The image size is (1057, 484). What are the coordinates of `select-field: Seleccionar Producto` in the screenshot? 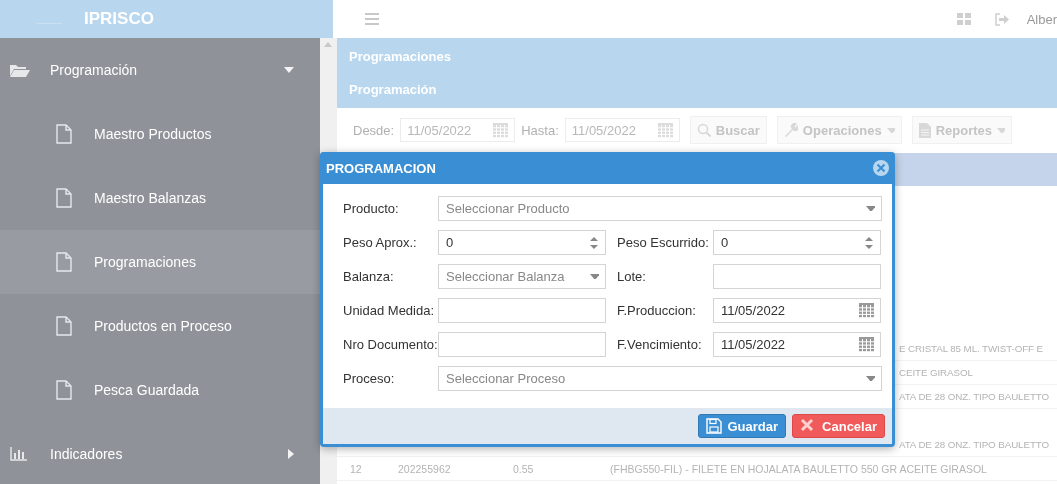 It's located at (660, 208).